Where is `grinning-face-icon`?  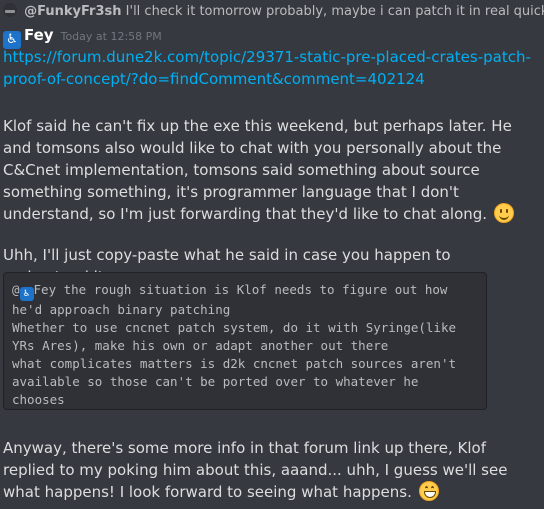
grinning-face-icon is located at coordinates (428, 491).